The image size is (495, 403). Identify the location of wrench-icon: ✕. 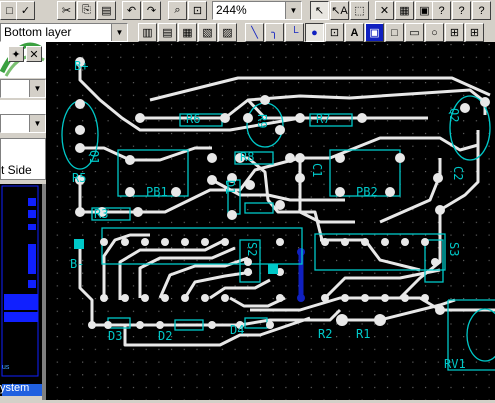
(34, 54).